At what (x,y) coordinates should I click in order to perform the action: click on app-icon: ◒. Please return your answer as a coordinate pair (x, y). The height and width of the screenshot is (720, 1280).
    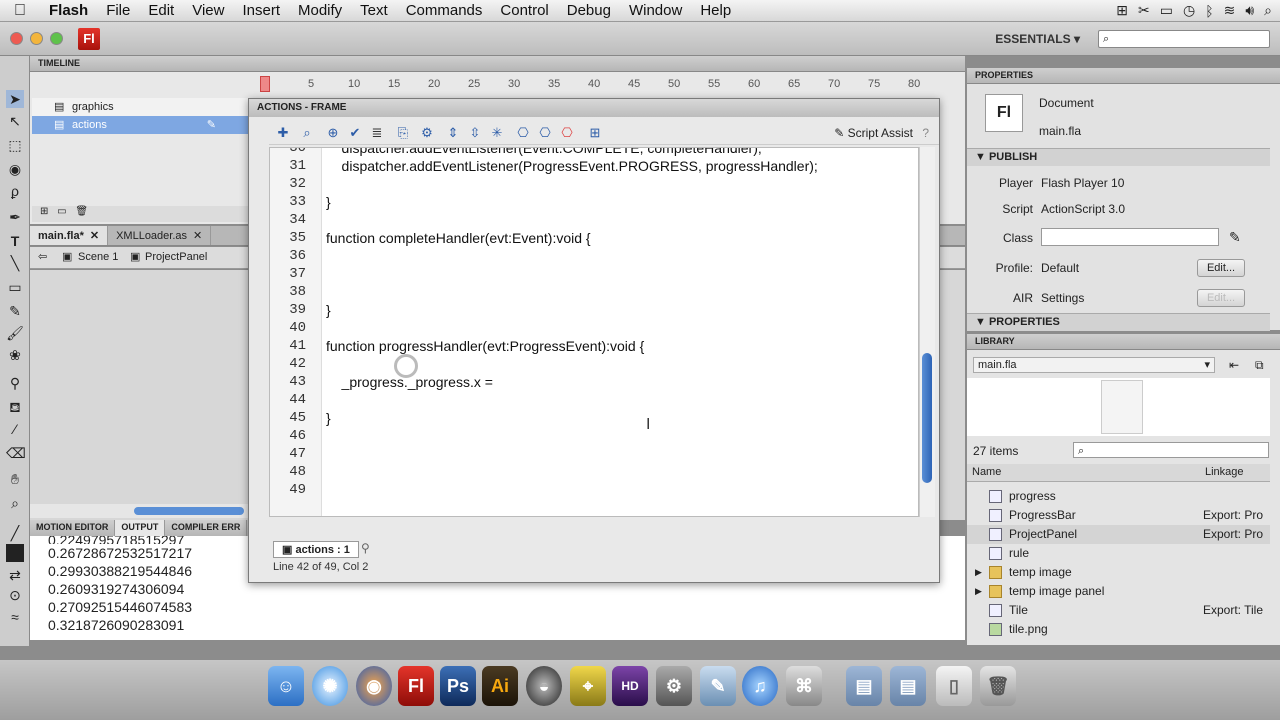
    Looking at the image, I should click on (544, 686).